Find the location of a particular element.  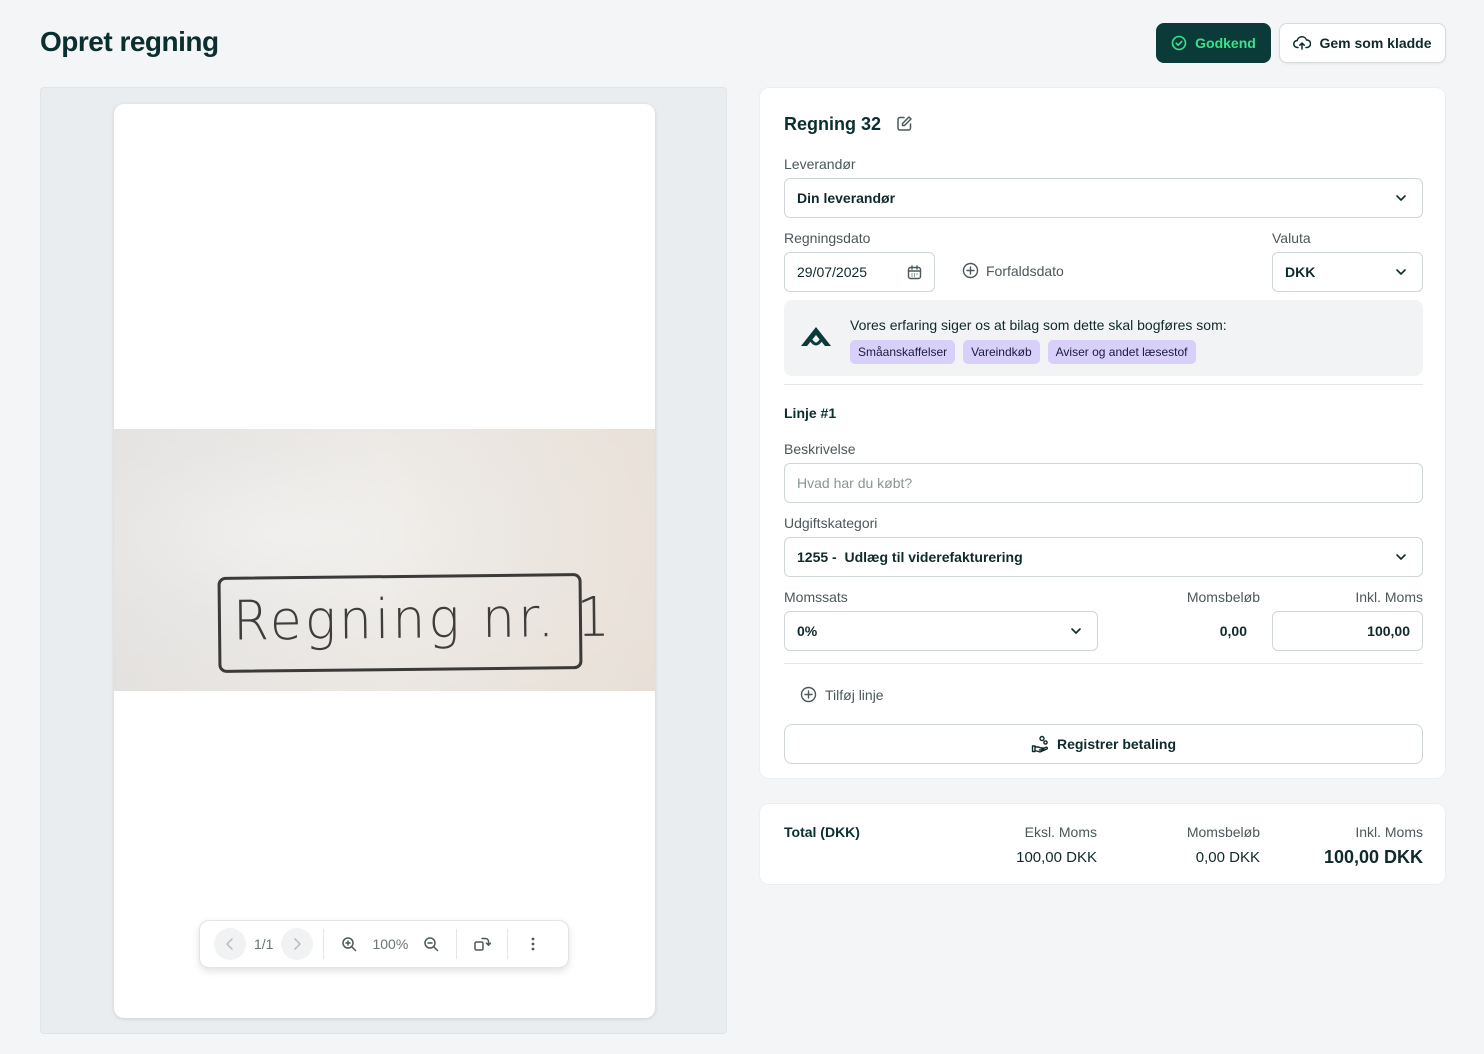

bill-title: Regning 32 is located at coordinates (833, 124).